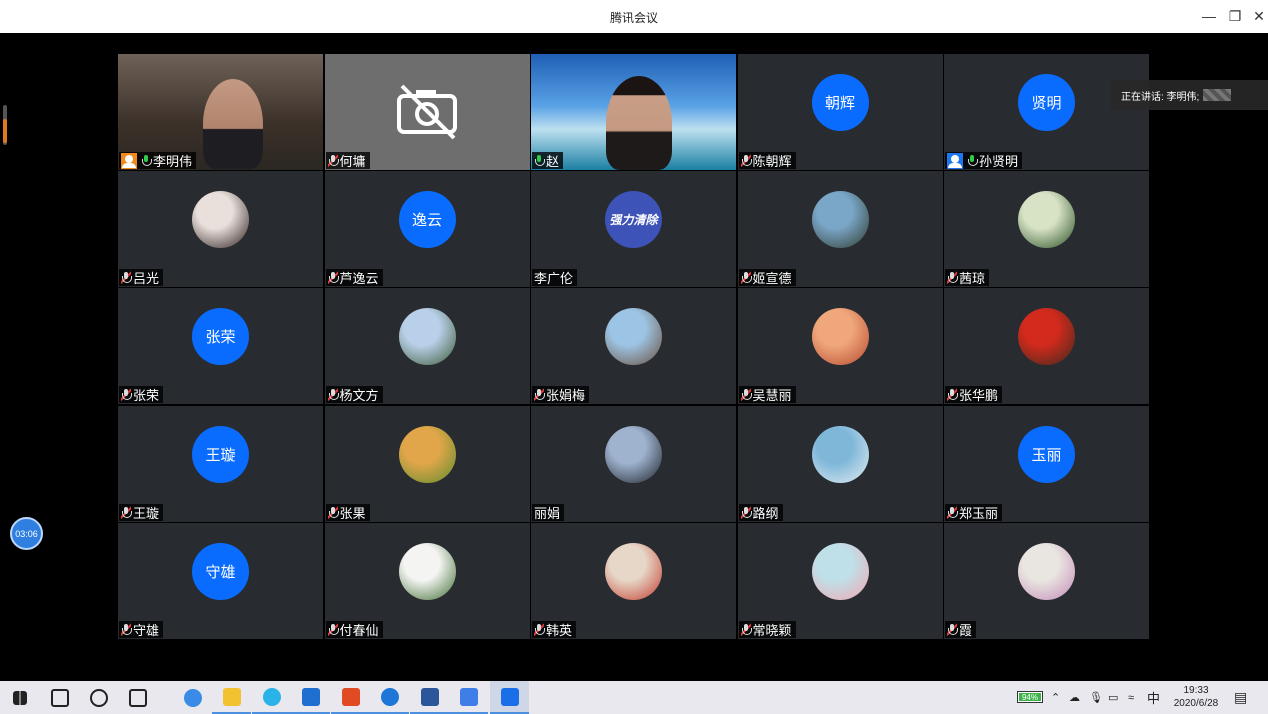  Describe the element at coordinates (98, 697) in the screenshot. I see `taskbar-app-cortana` at that location.